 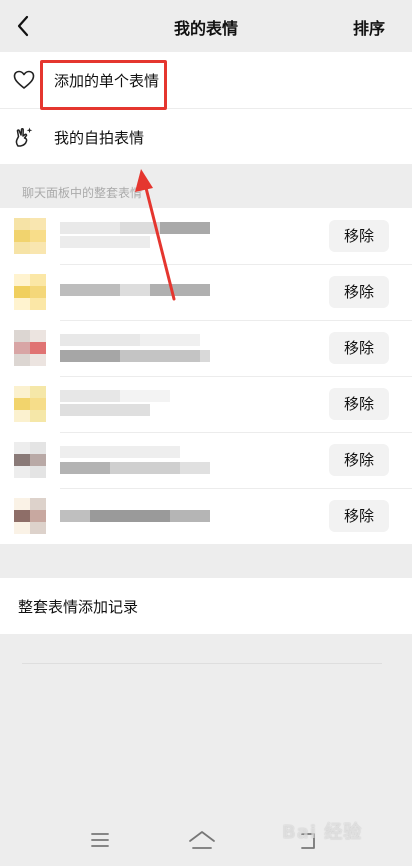 What do you see at coordinates (100, 840) in the screenshot?
I see `menu-icon` at bounding box center [100, 840].